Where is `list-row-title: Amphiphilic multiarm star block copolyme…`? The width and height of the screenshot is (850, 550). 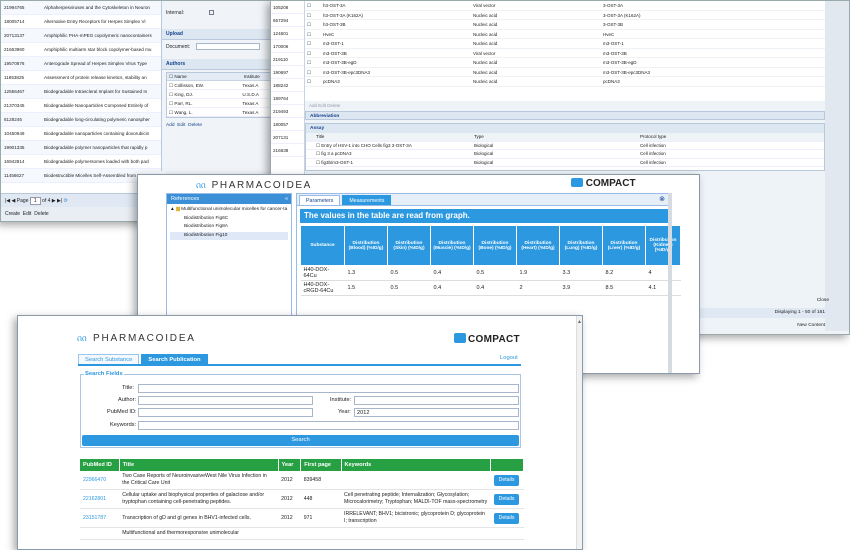
list-row-title: Amphiphilic multiarm star block copolyme… is located at coordinates (103, 50).